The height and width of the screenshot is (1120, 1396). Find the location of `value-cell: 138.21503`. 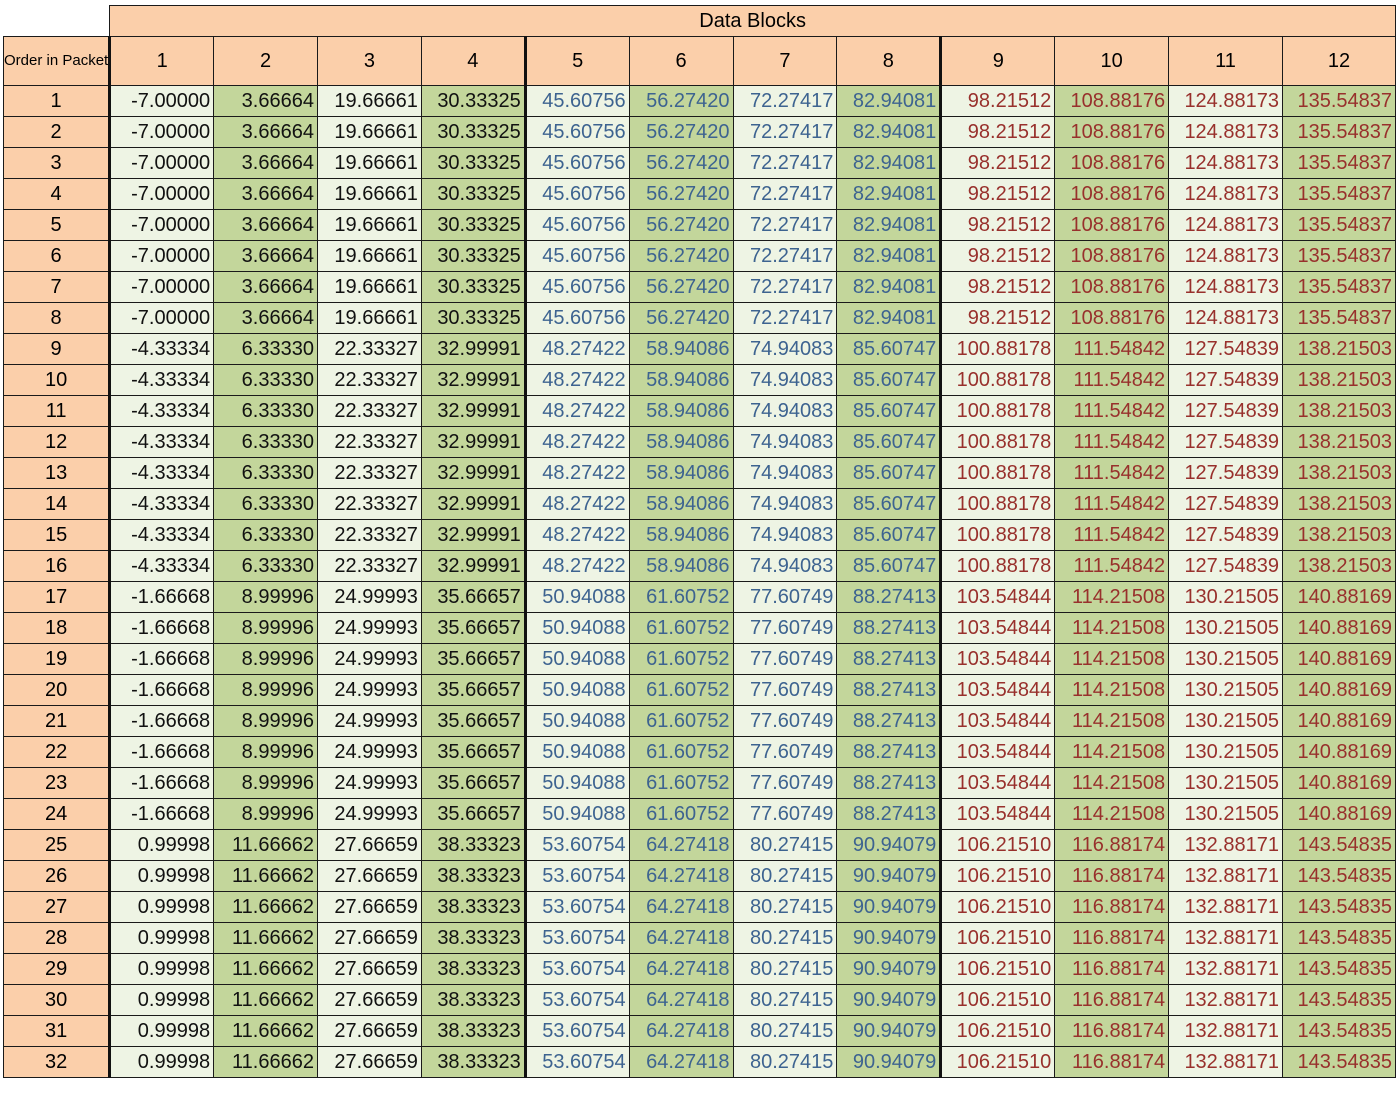

value-cell: 138.21503 is located at coordinates (1338, 566).